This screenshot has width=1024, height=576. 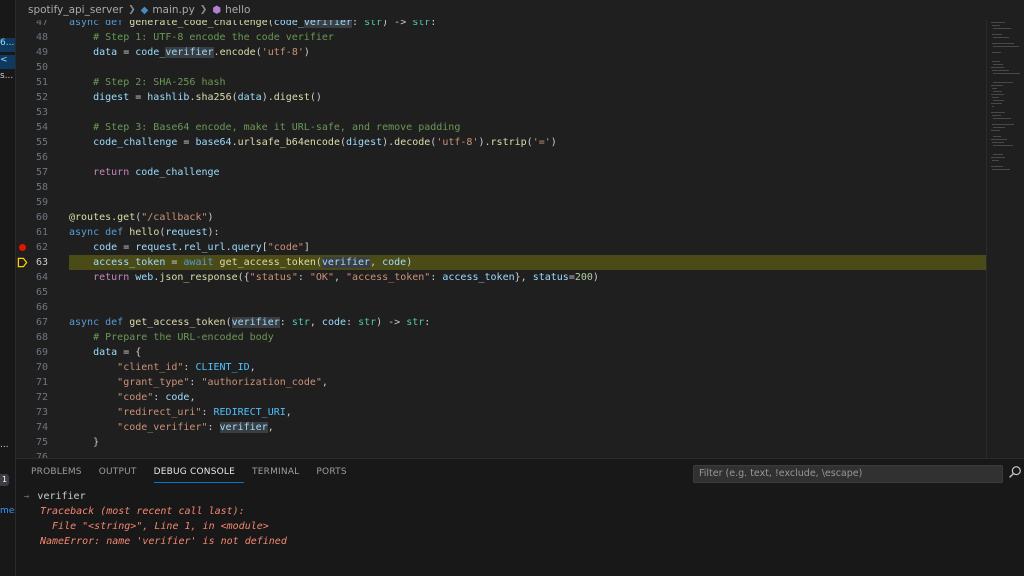 What do you see at coordinates (156, 397) in the screenshot?
I see `code-text: "code": code,` at bounding box center [156, 397].